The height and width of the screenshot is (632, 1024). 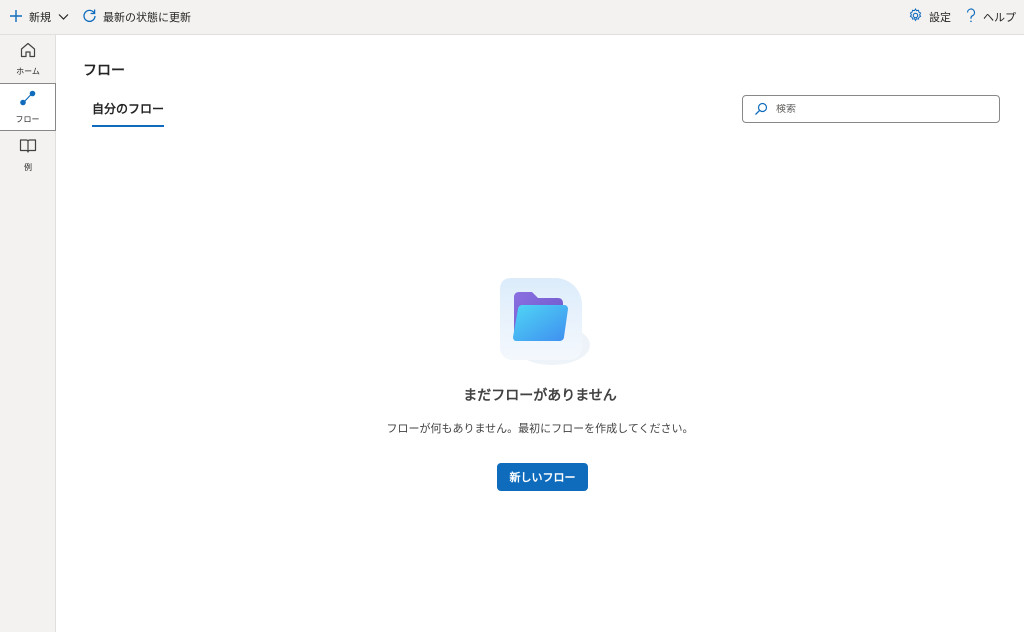 I want to click on flow-icon, so click(x=28, y=100).